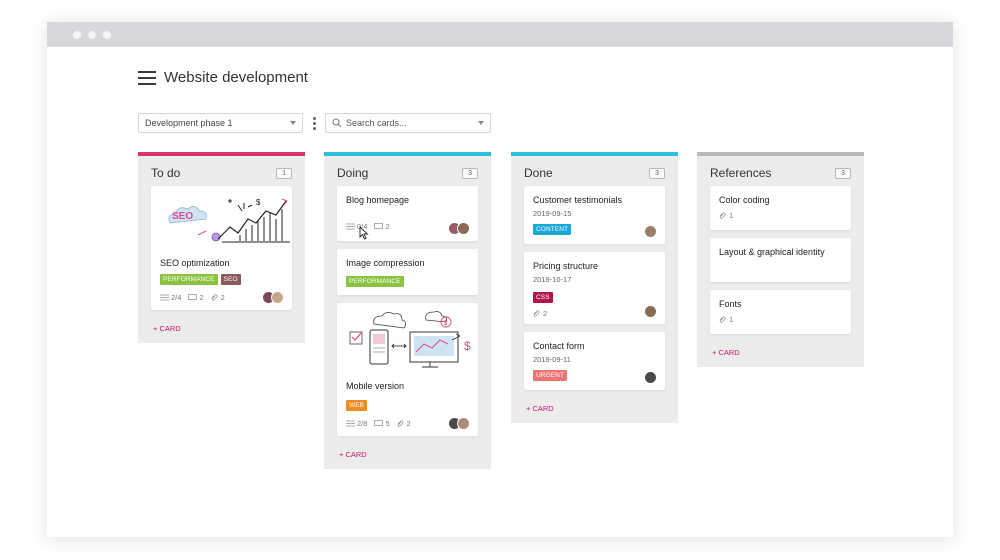 This screenshot has width=1000, height=560. I want to click on tag-urgent: URGENT, so click(550, 375).